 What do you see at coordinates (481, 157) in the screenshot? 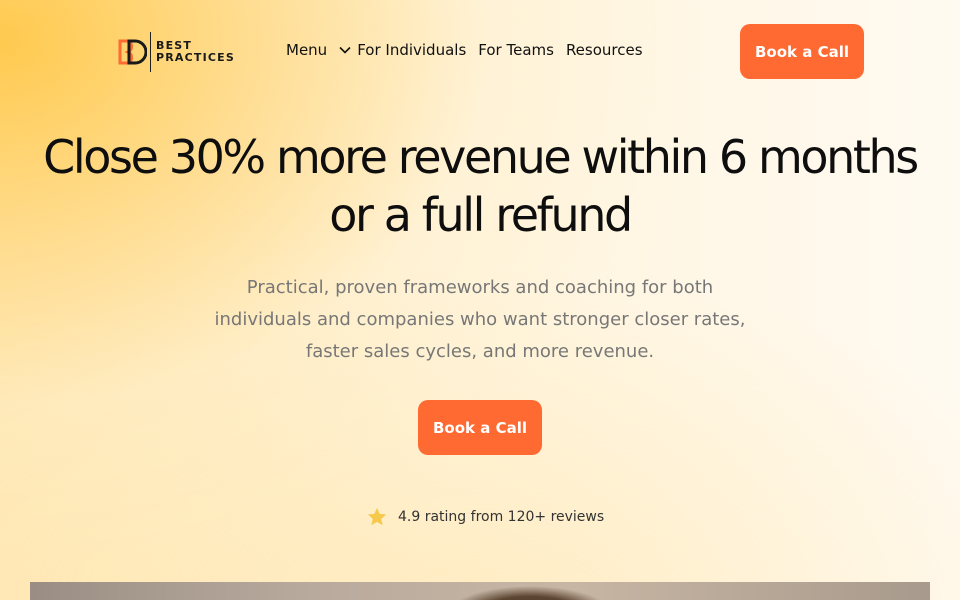
I see `hero-headline-line1: Close 30% more revenue within 6 months` at bounding box center [481, 157].